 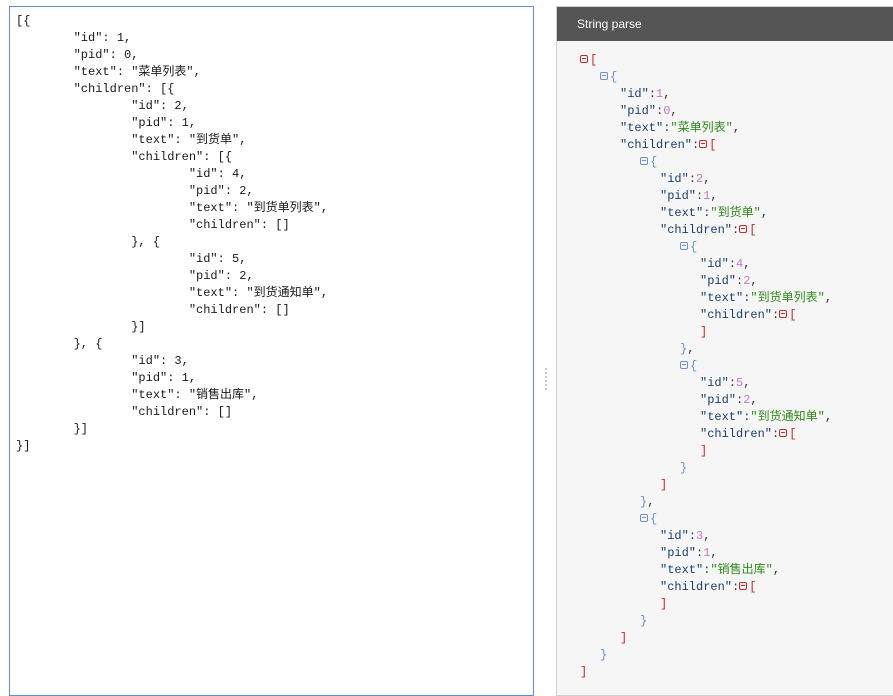 I want to click on panel-title: String parse, so click(x=725, y=24).